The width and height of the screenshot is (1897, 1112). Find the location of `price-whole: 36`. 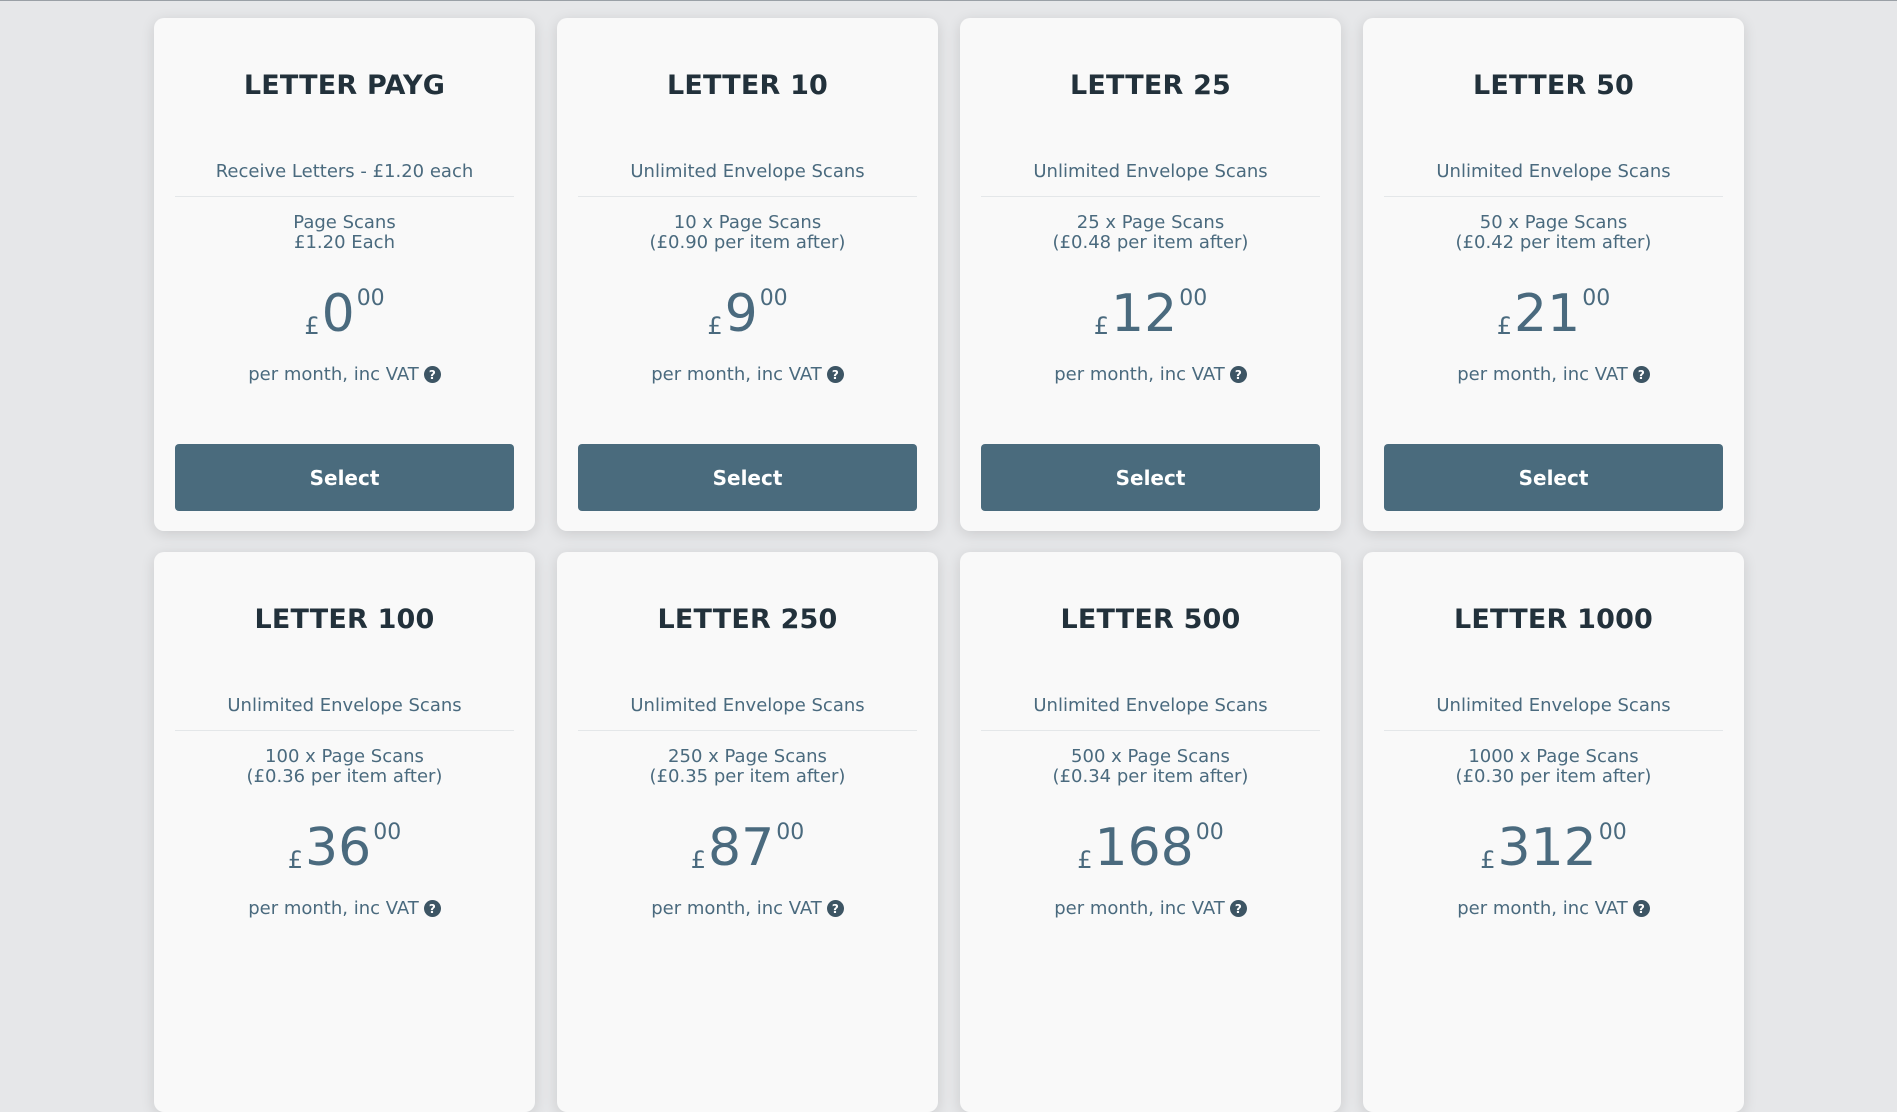

price-whole: 36 is located at coordinates (338, 848).